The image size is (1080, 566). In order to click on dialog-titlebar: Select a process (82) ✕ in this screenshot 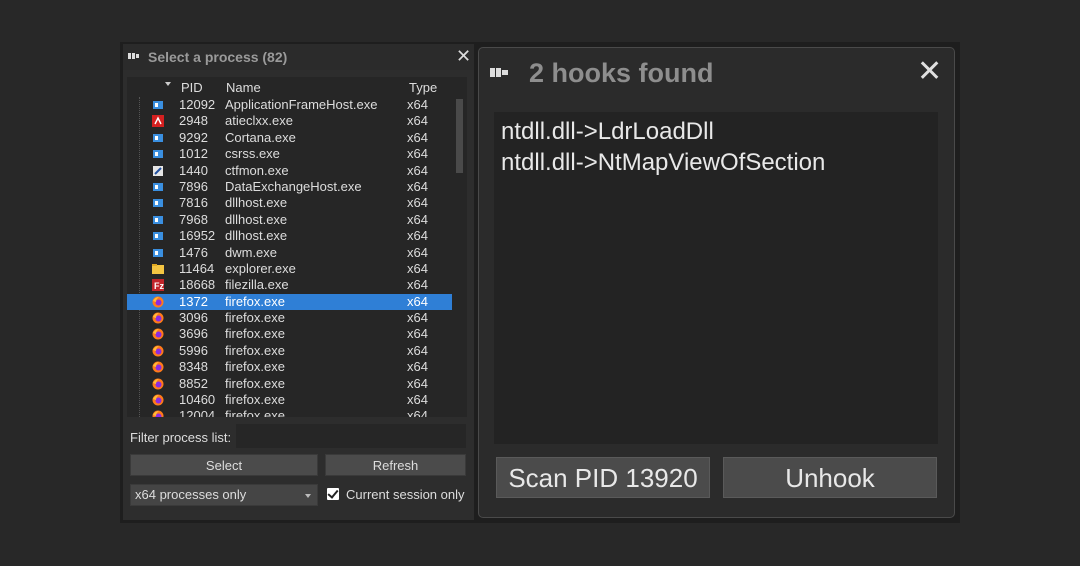, I will do `click(298, 57)`.